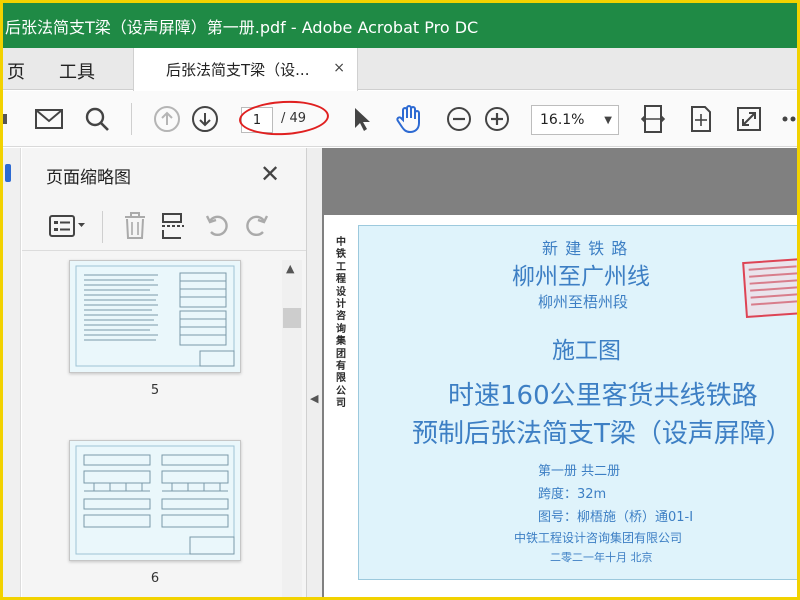 Image resolution: width=800 pixels, height=600 pixels. What do you see at coordinates (769, 288) in the screenshot?
I see `red-seal-stamp` at bounding box center [769, 288].